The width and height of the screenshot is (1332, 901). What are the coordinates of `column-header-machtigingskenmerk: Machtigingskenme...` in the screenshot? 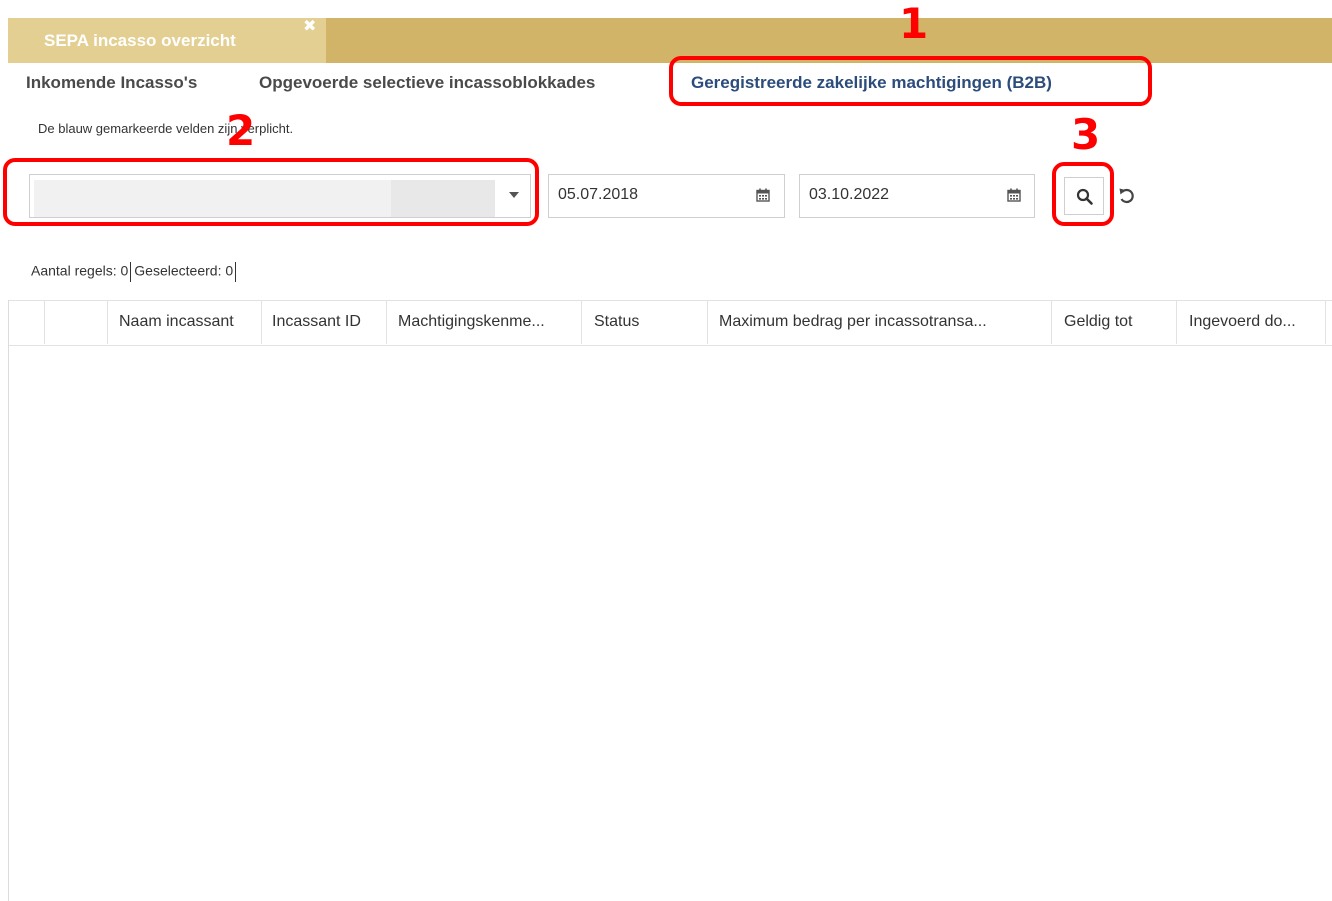 It's located at (471, 322).